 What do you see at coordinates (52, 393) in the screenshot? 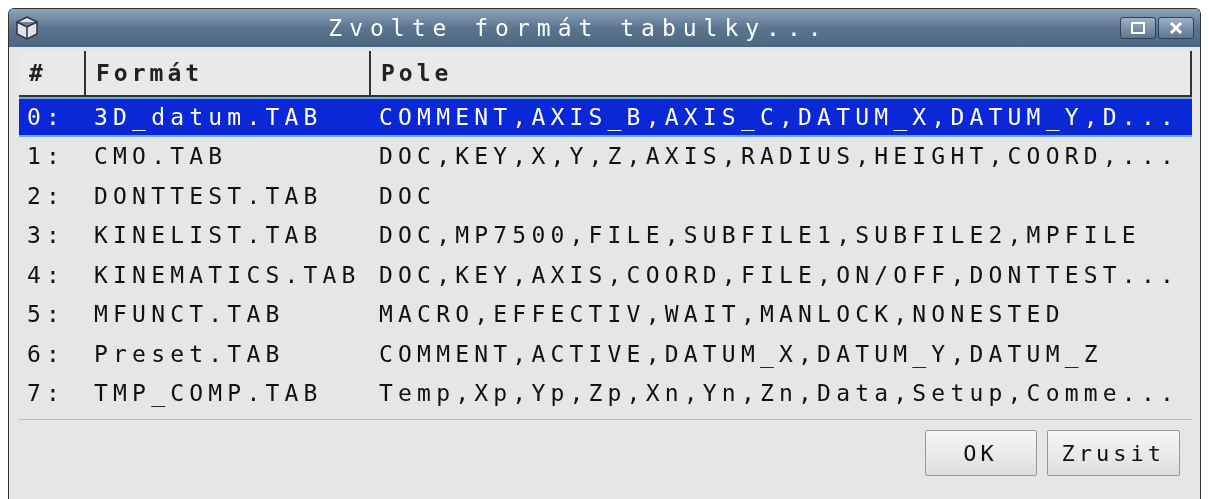
I see `table-cell: 7:` at bounding box center [52, 393].